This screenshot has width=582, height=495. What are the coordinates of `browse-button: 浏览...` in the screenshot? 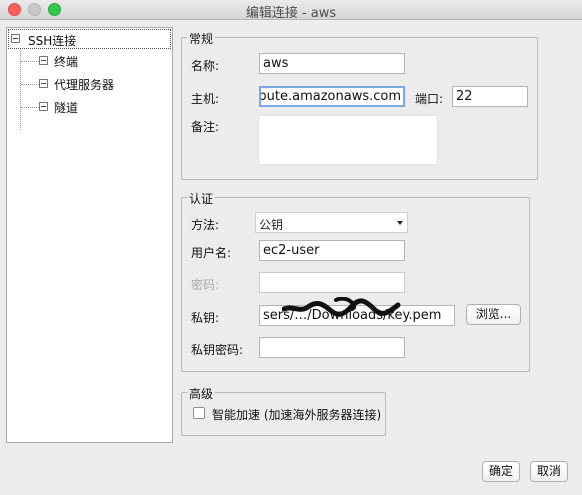 It's located at (493, 314).